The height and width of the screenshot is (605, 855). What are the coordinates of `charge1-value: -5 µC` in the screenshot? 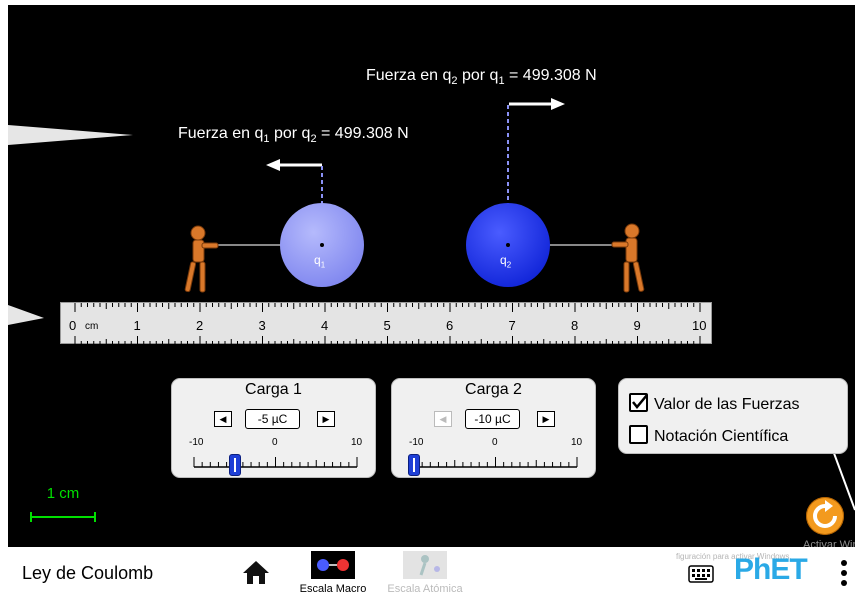 It's located at (272, 419).